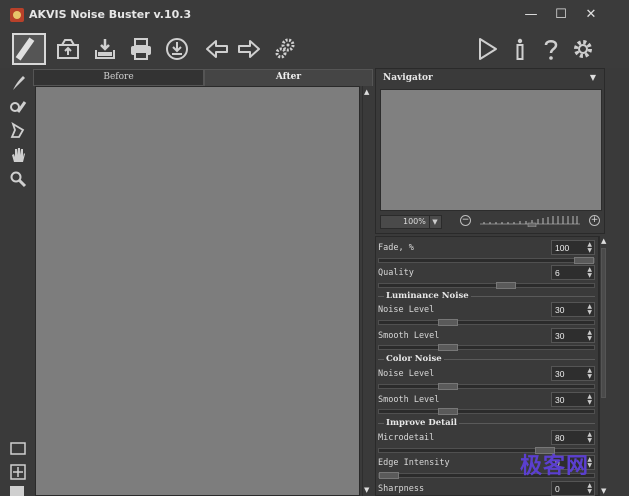  I want to click on navigator-panel: Navigator ▼ 100% ▼ − +, so click(490, 151).